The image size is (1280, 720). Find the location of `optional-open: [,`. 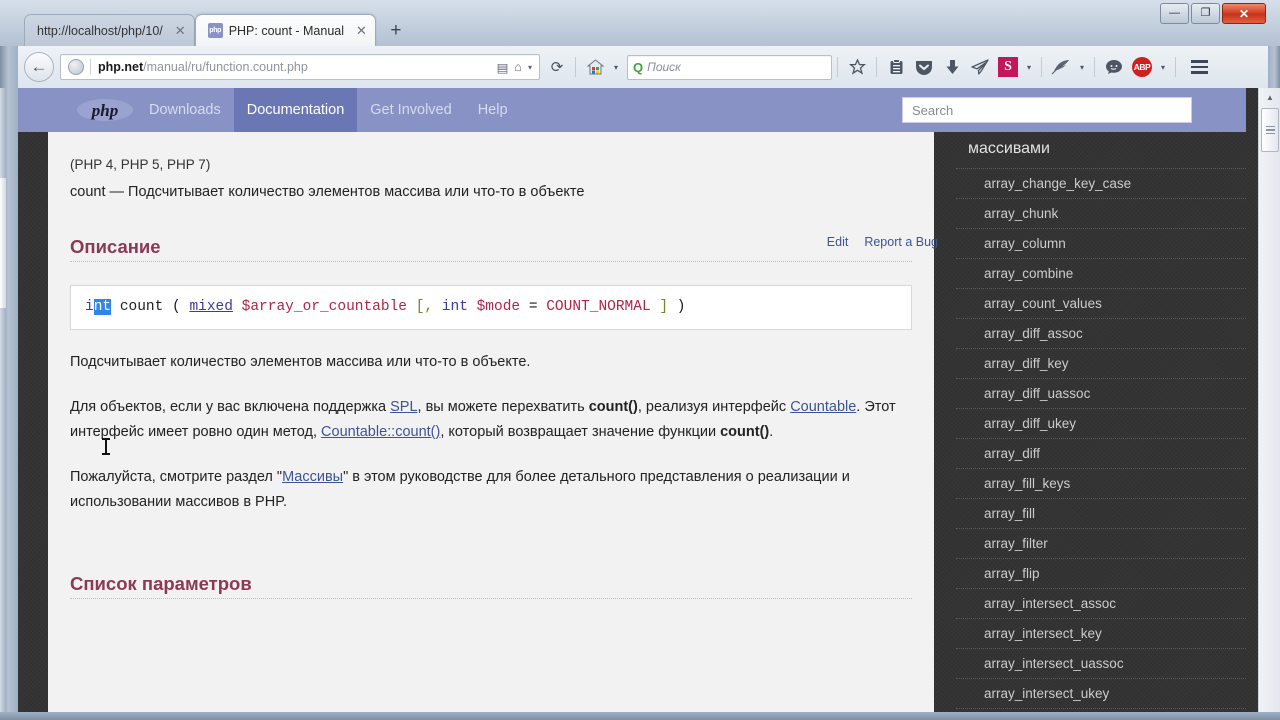

optional-open: [, is located at coordinates (424, 307).